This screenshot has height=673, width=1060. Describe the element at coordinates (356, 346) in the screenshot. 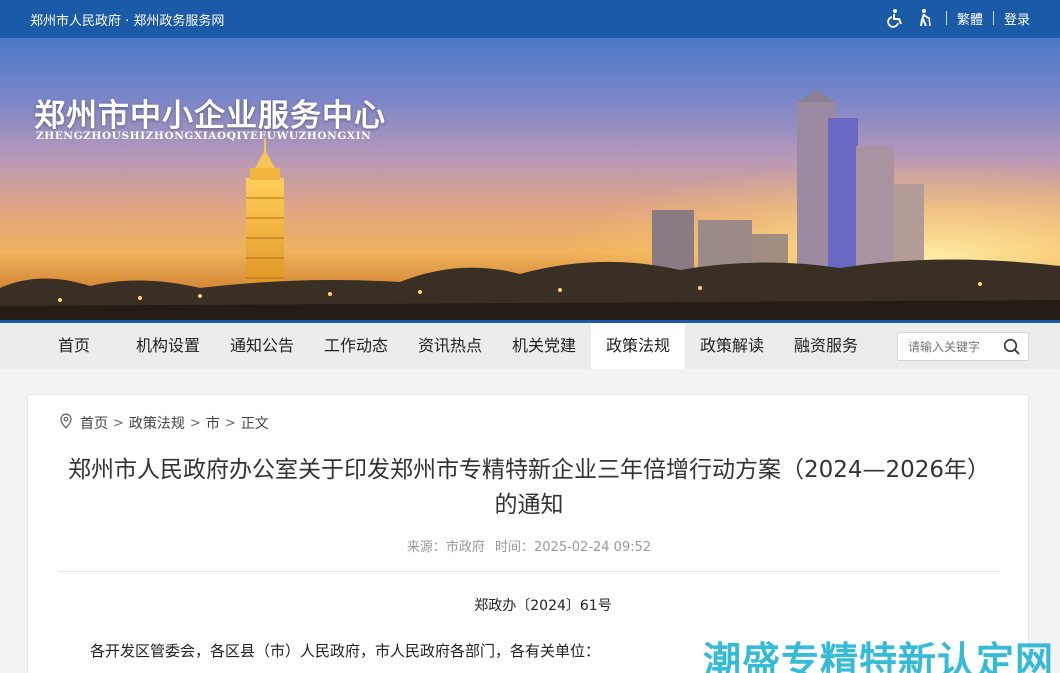

I see `nav-item-work-updates: 工作动态` at that location.